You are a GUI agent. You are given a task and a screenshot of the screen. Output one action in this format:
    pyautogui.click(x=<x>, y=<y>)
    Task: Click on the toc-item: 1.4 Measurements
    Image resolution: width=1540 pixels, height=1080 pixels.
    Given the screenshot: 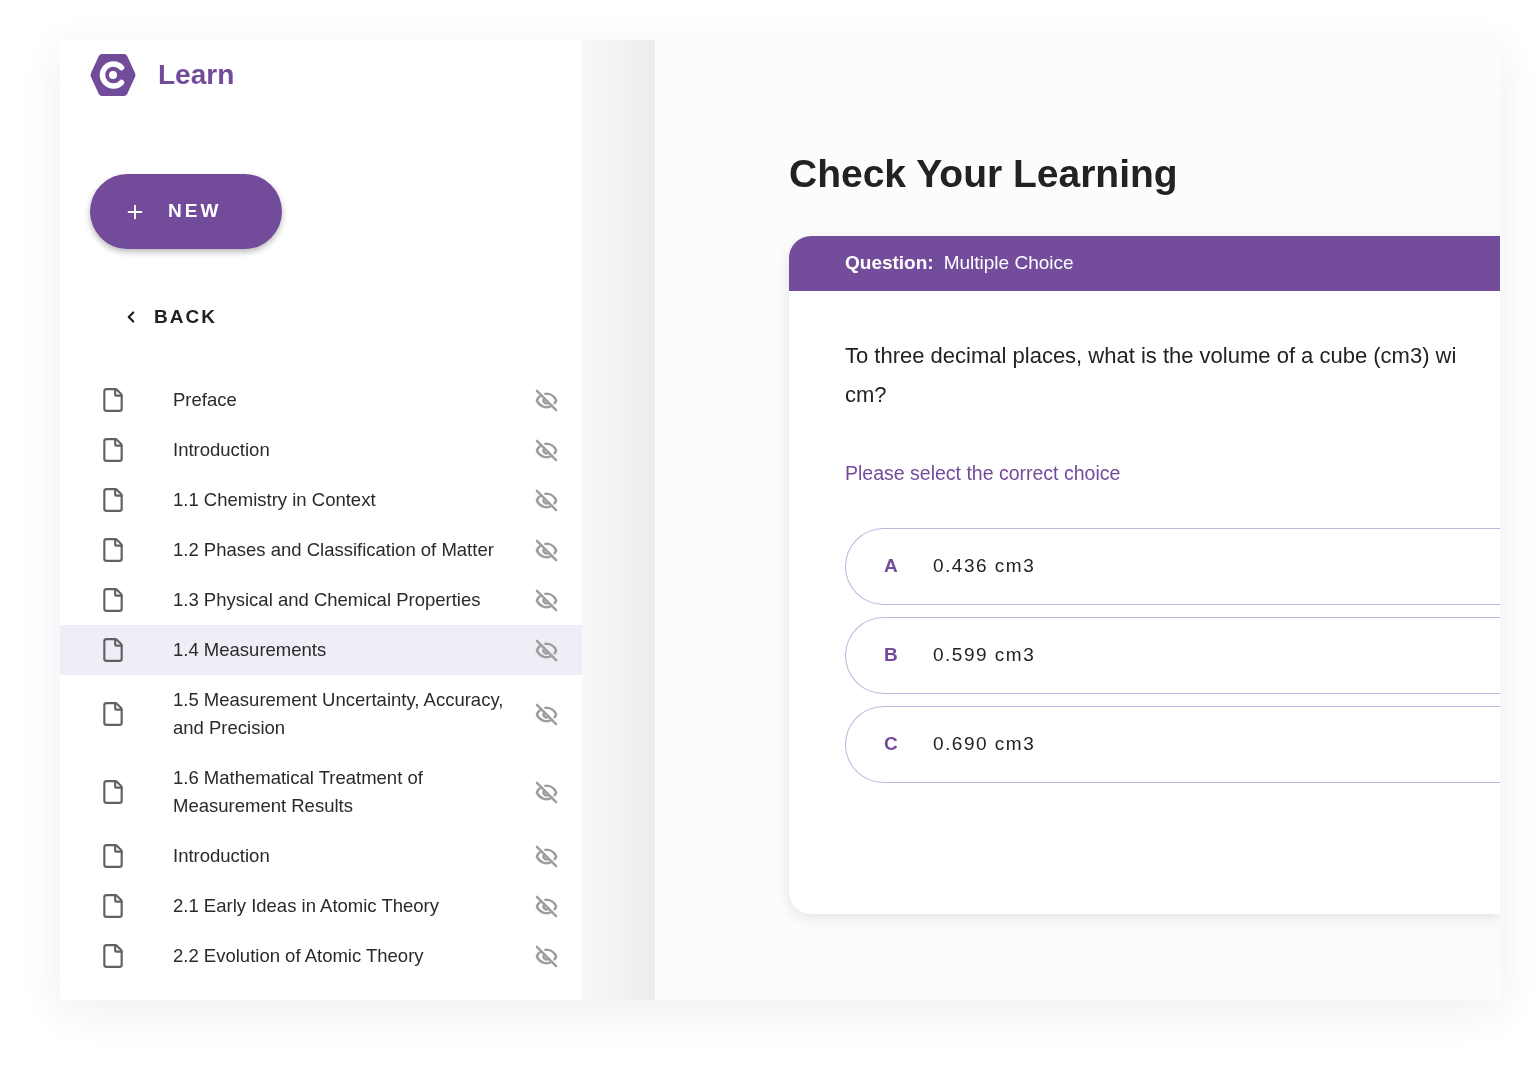 What is the action you would take?
    pyautogui.click(x=321, y=650)
    